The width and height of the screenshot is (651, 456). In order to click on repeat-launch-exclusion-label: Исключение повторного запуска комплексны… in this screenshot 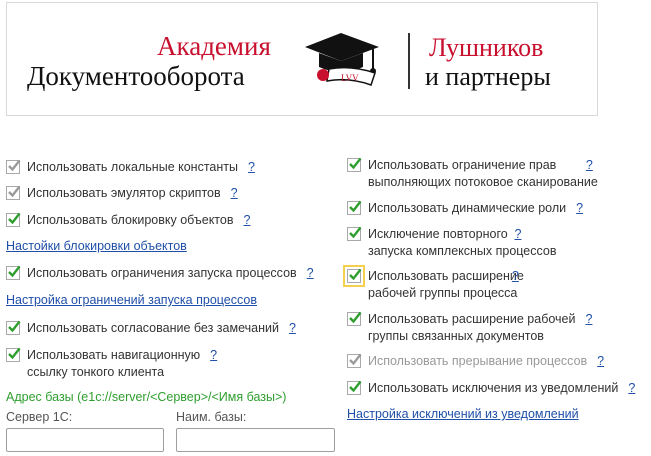, I will do `click(462, 243)`.